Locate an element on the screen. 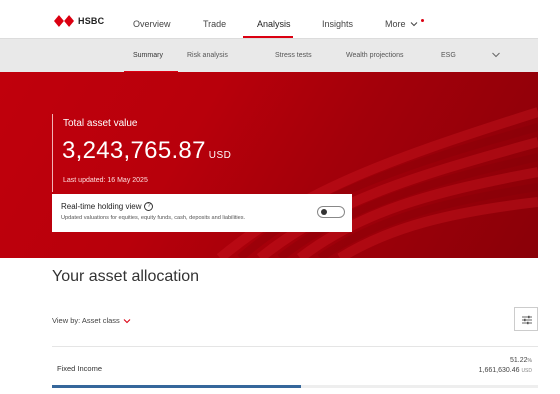 The image size is (560, 394). window-margin is located at coordinates (549, 197).